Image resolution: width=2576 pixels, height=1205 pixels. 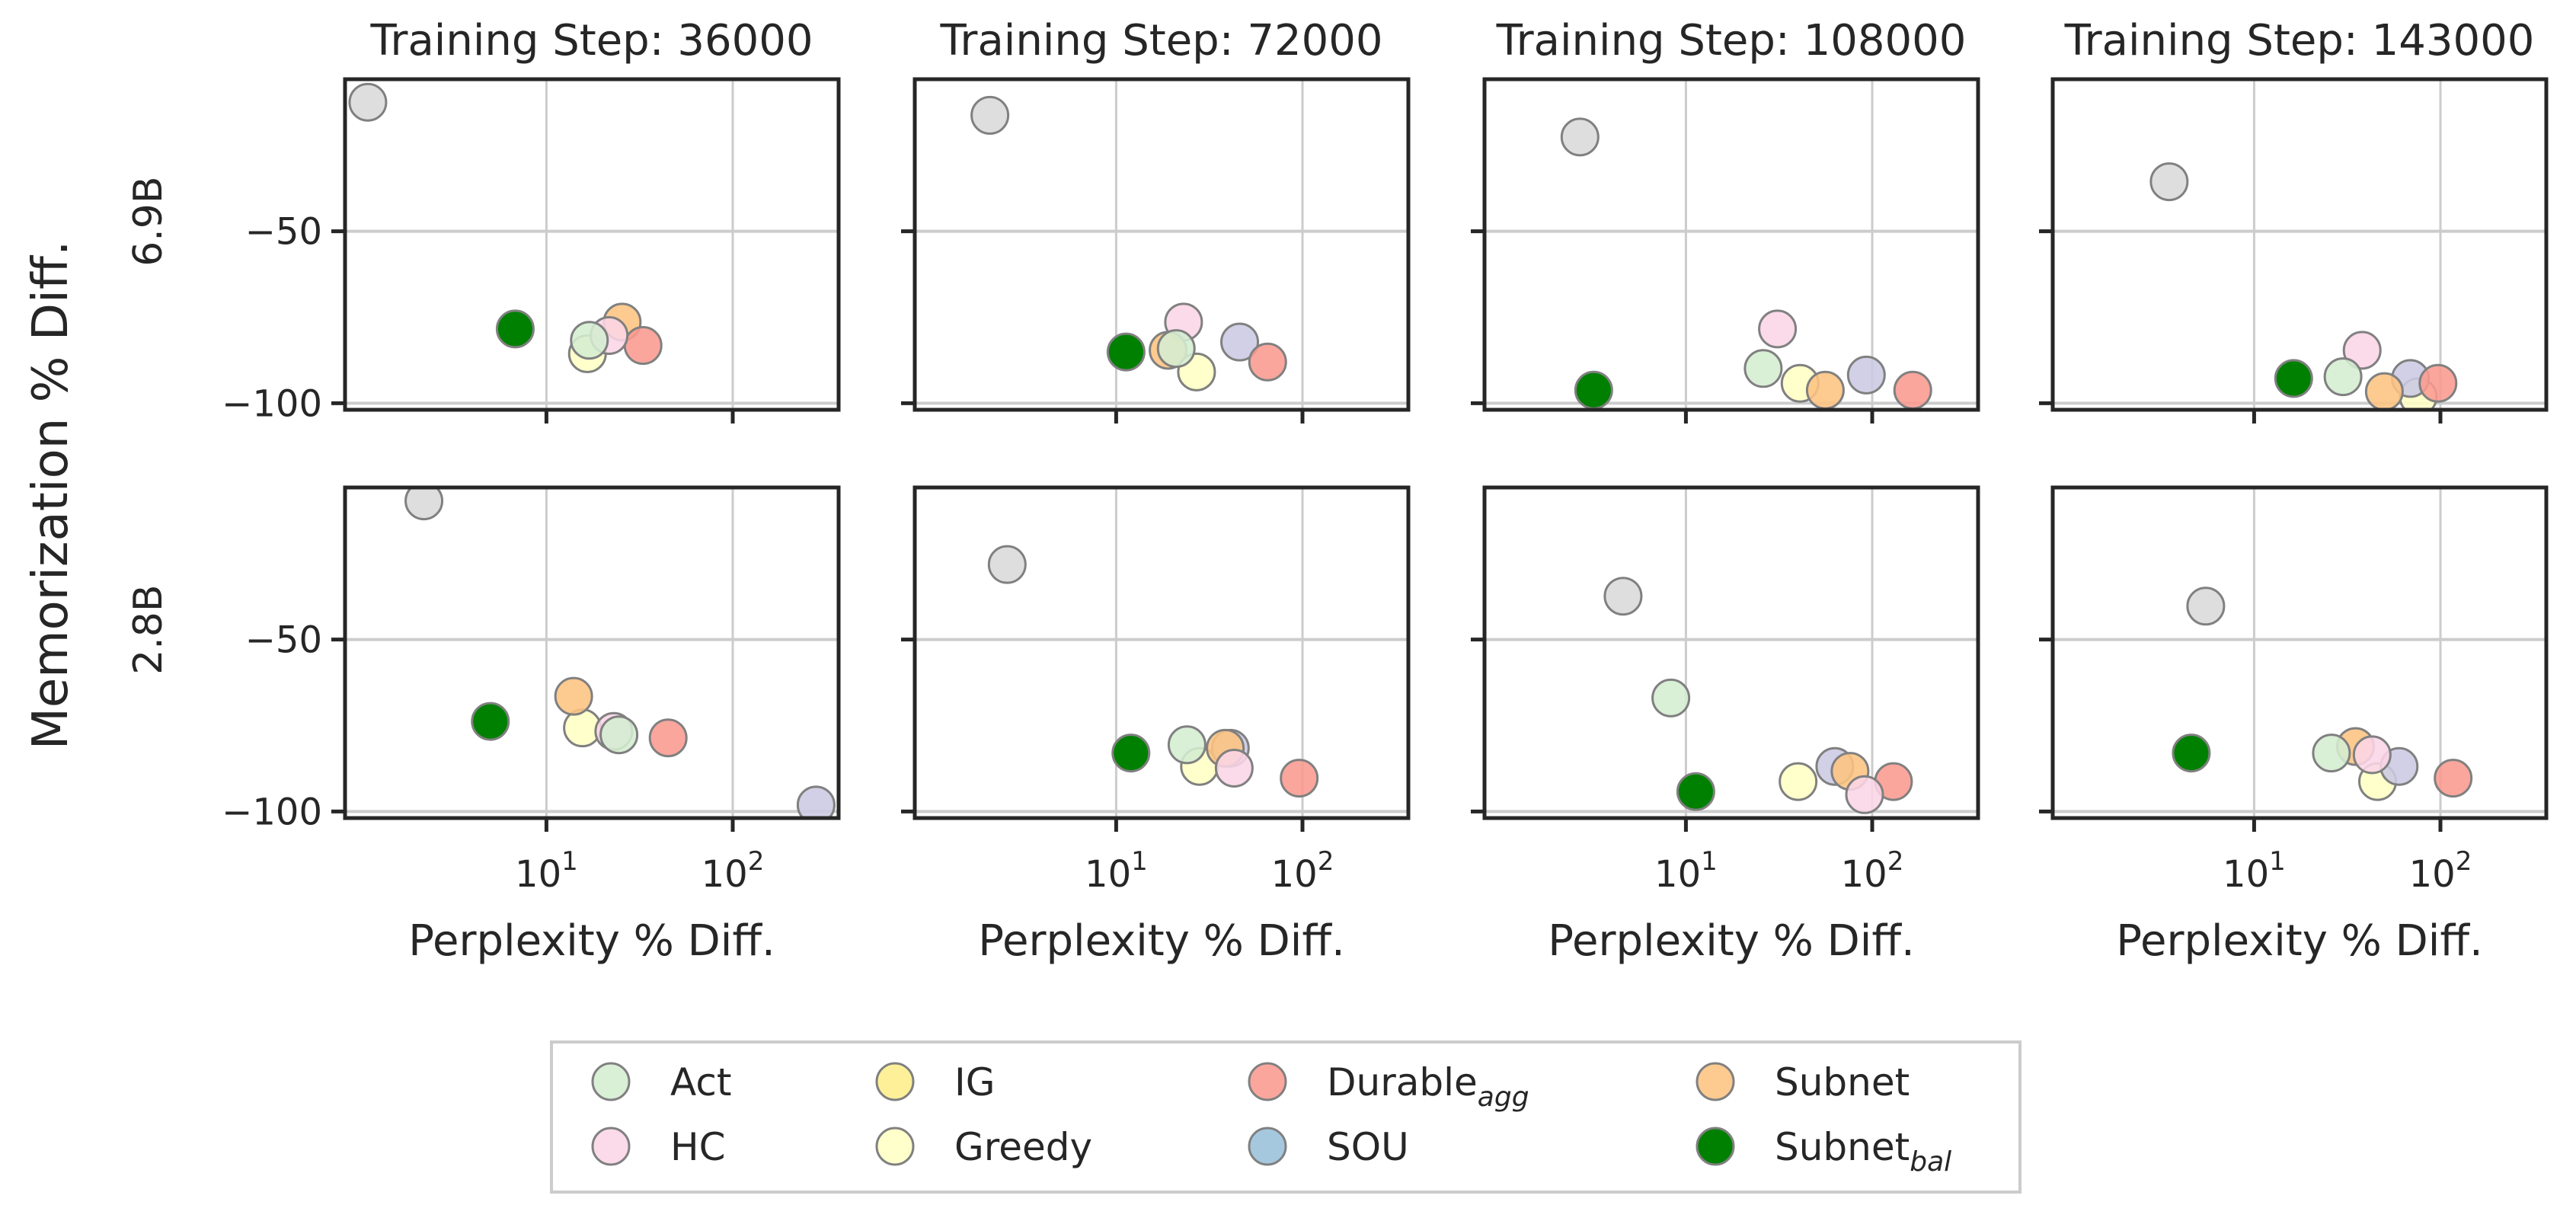 What do you see at coordinates (2299, 41) in the screenshot?
I see `column-title: Training Step: 143000` at bounding box center [2299, 41].